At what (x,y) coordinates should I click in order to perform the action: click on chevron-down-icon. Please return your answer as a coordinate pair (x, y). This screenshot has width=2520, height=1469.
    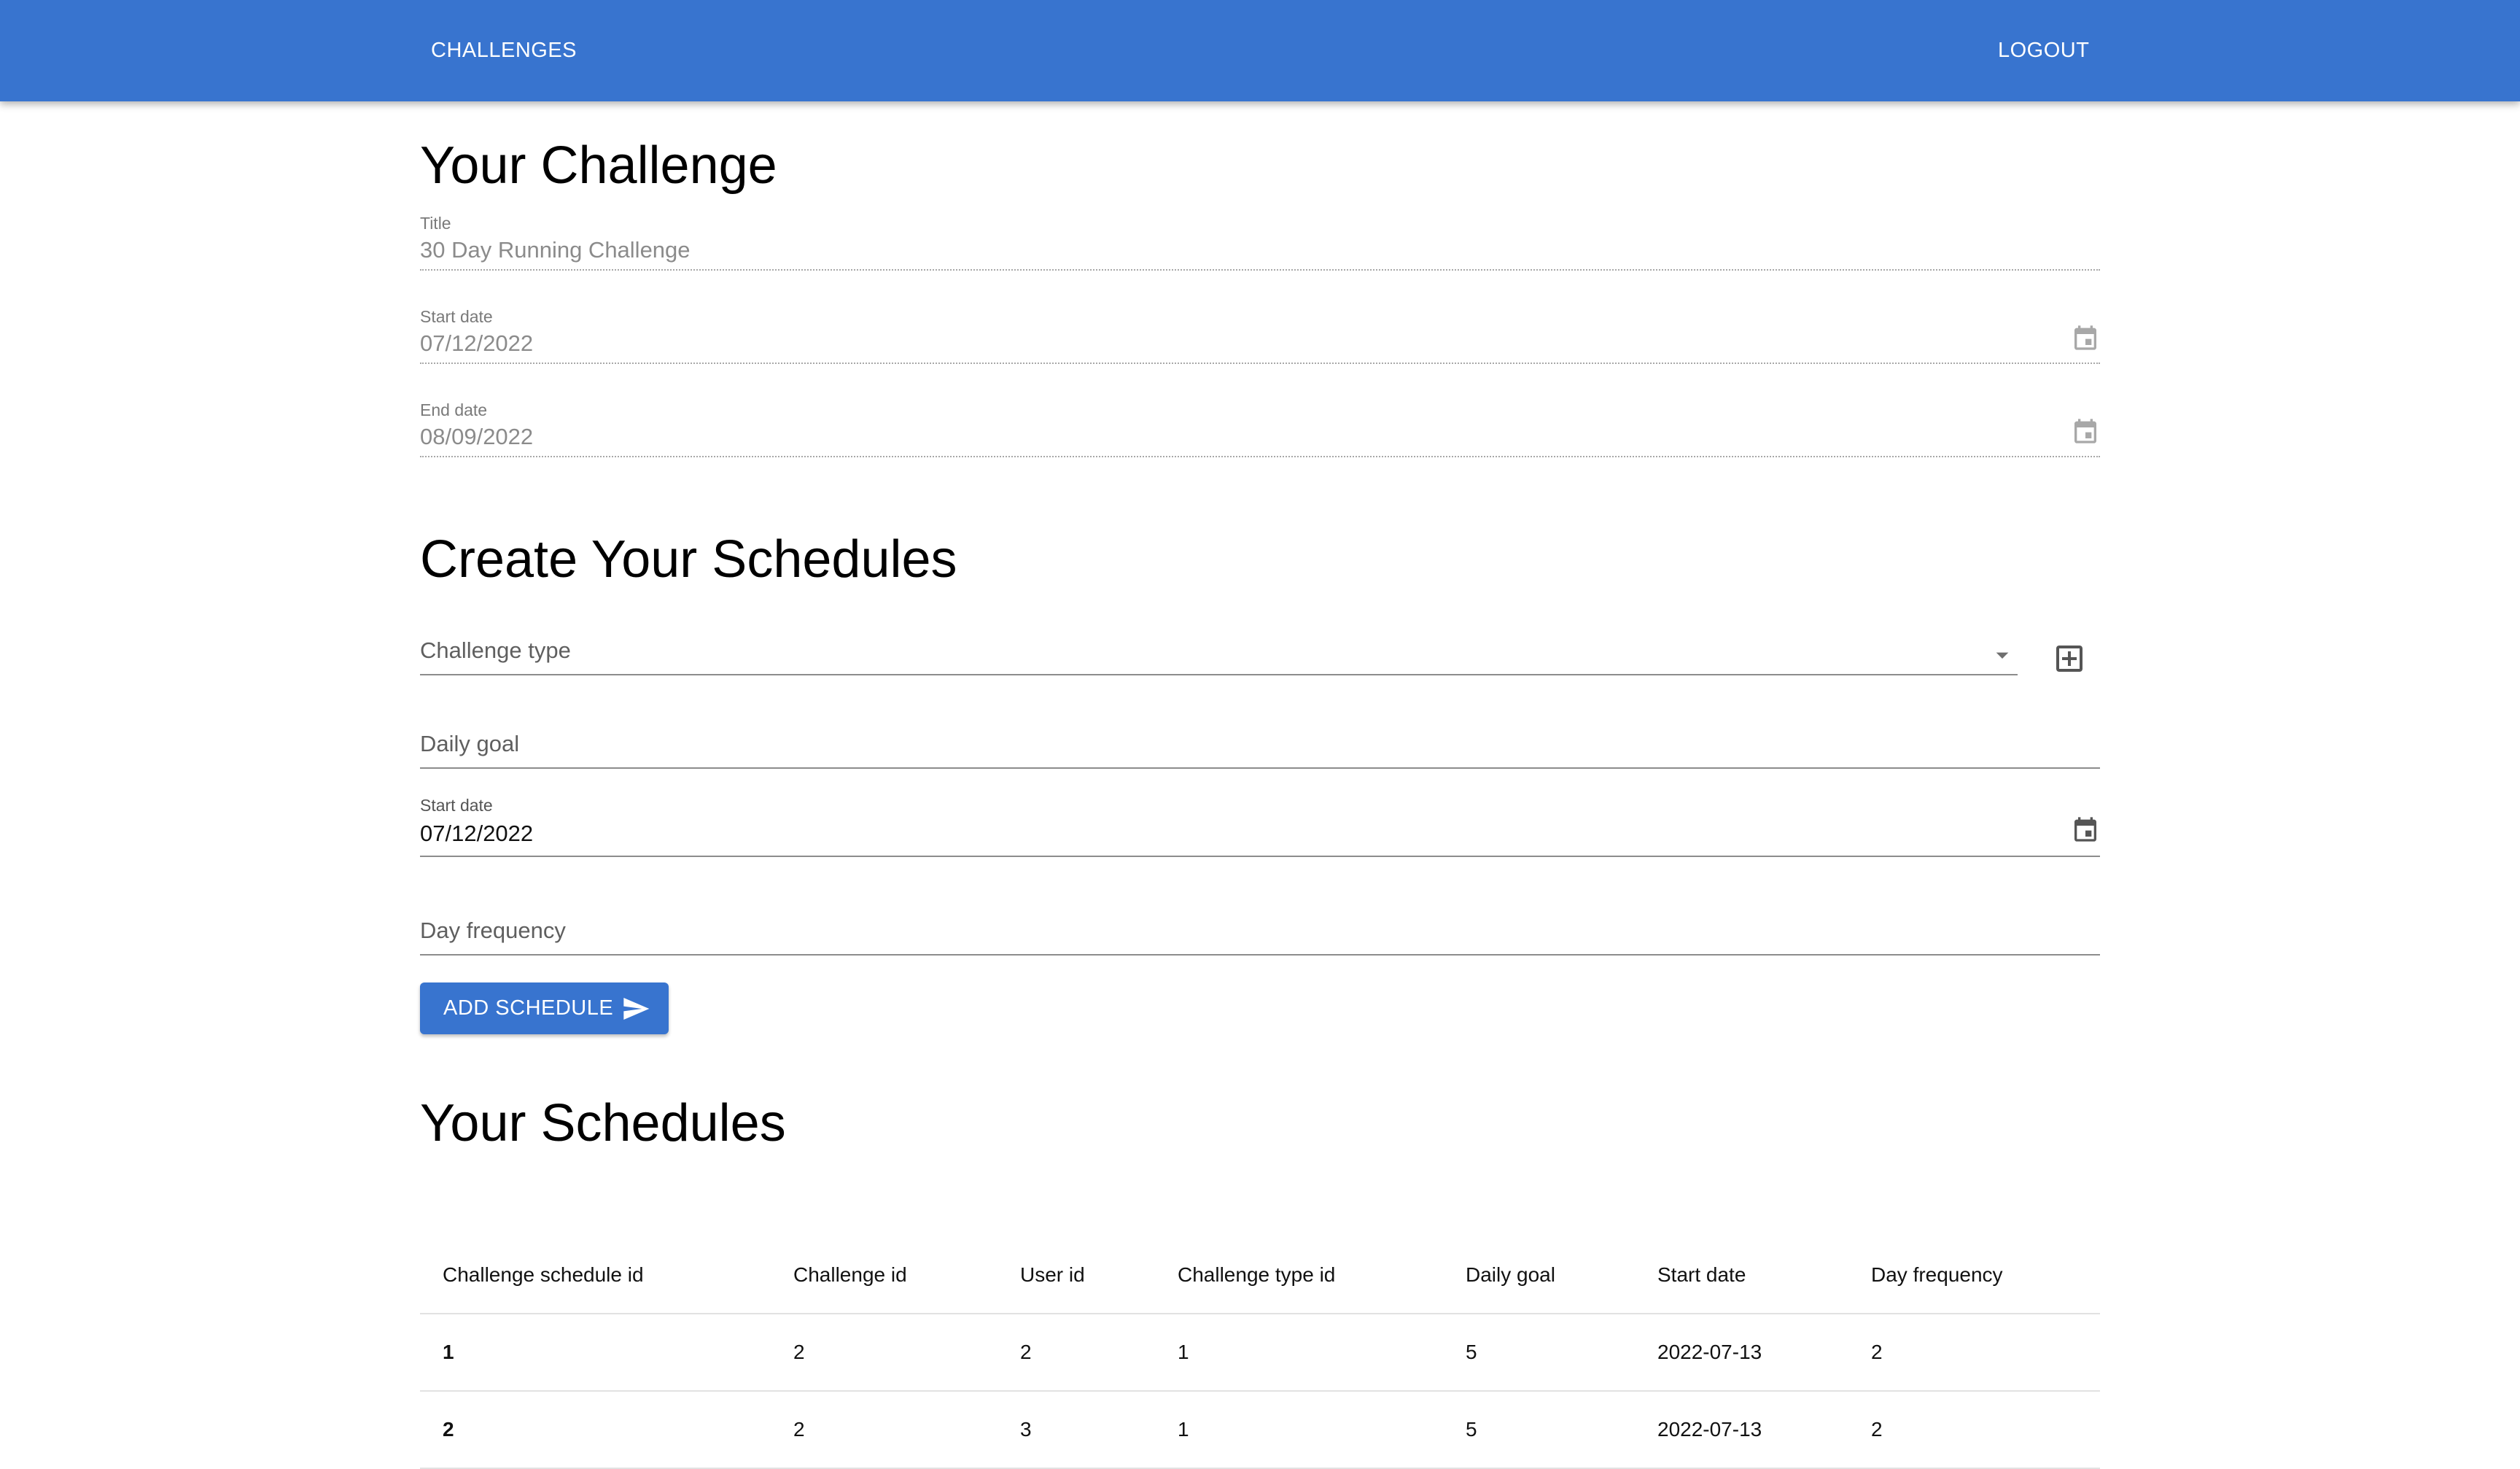
    Looking at the image, I should click on (2002, 655).